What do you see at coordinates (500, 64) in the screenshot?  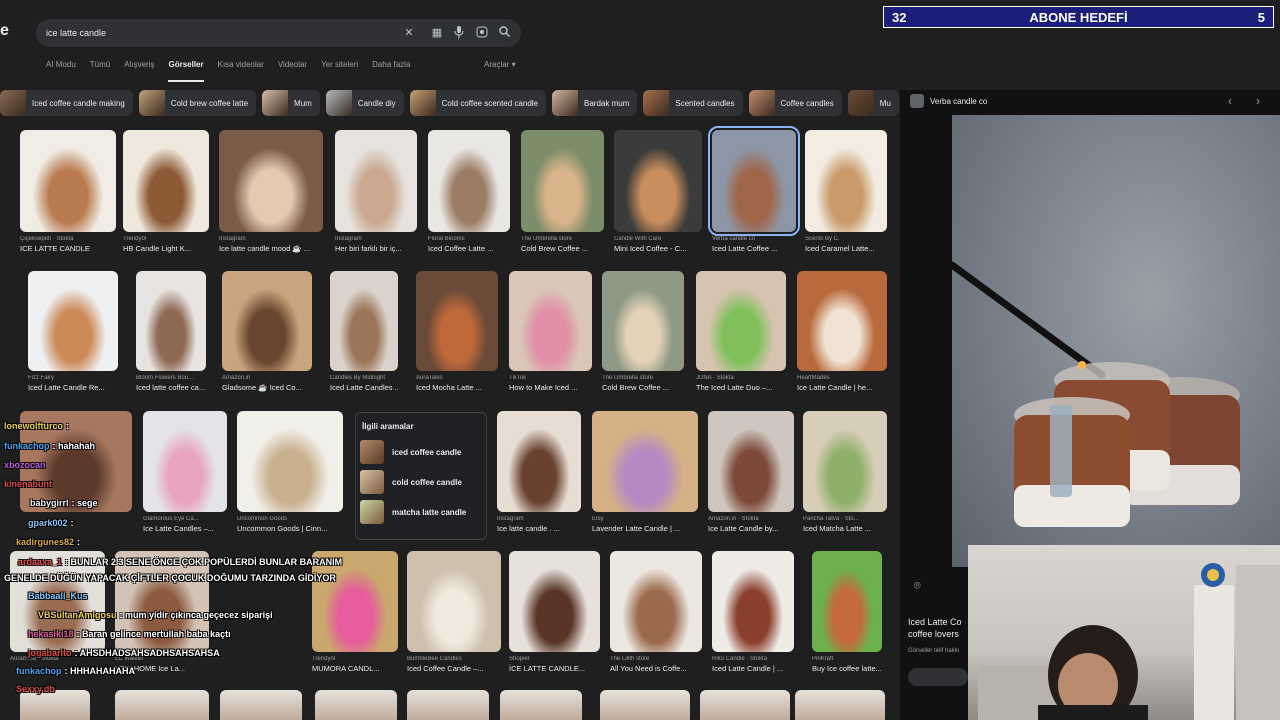 I see `tools-button: Araçlar ▾` at bounding box center [500, 64].